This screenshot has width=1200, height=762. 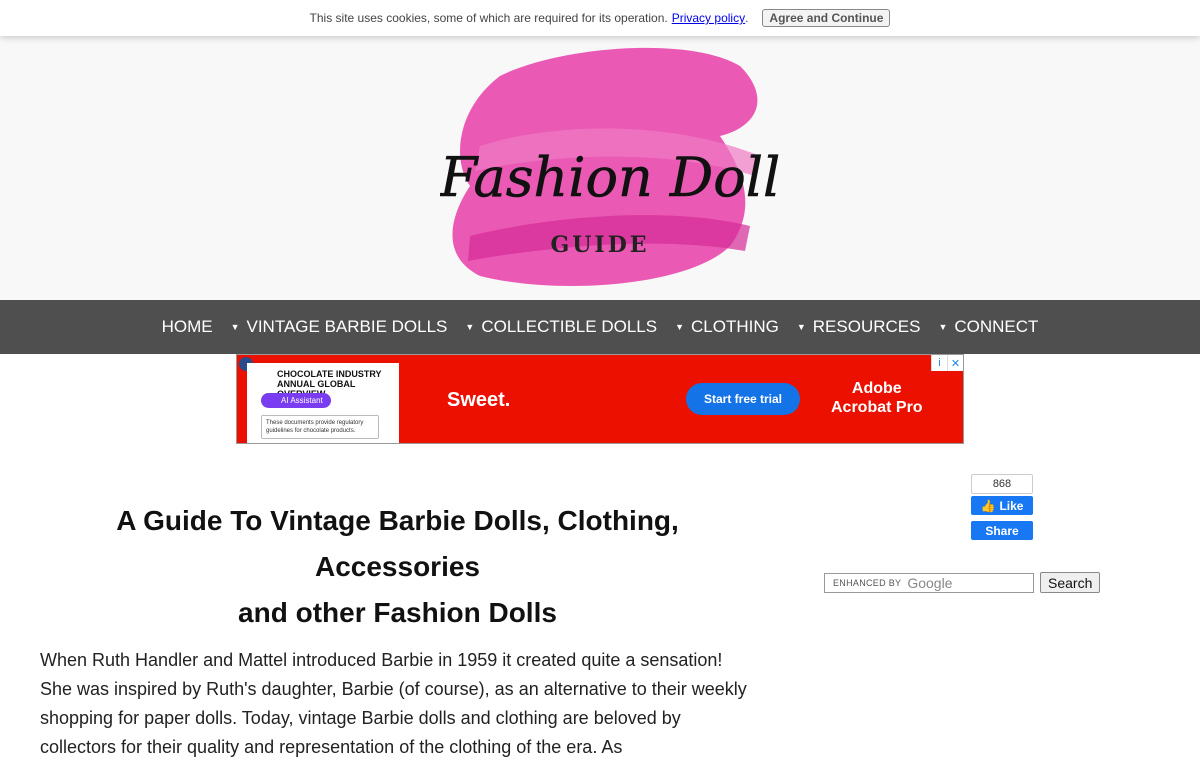 I want to click on search-enhanced-label: ENHANCED BY, so click(x=867, y=582).